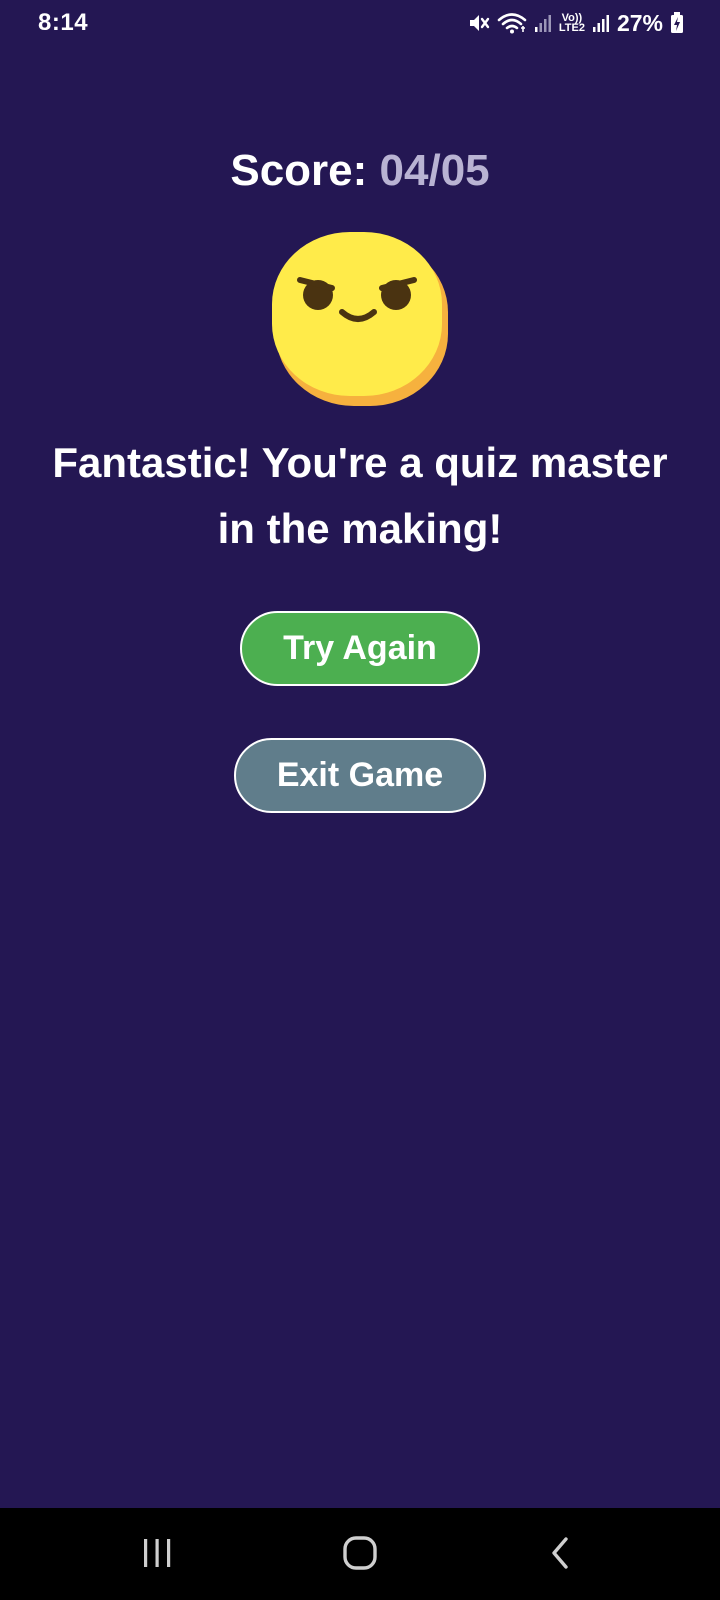 The width and height of the screenshot is (720, 1600). What do you see at coordinates (360, 648) in the screenshot?
I see `try-again-button: Try Again` at bounding box center [360, 648].